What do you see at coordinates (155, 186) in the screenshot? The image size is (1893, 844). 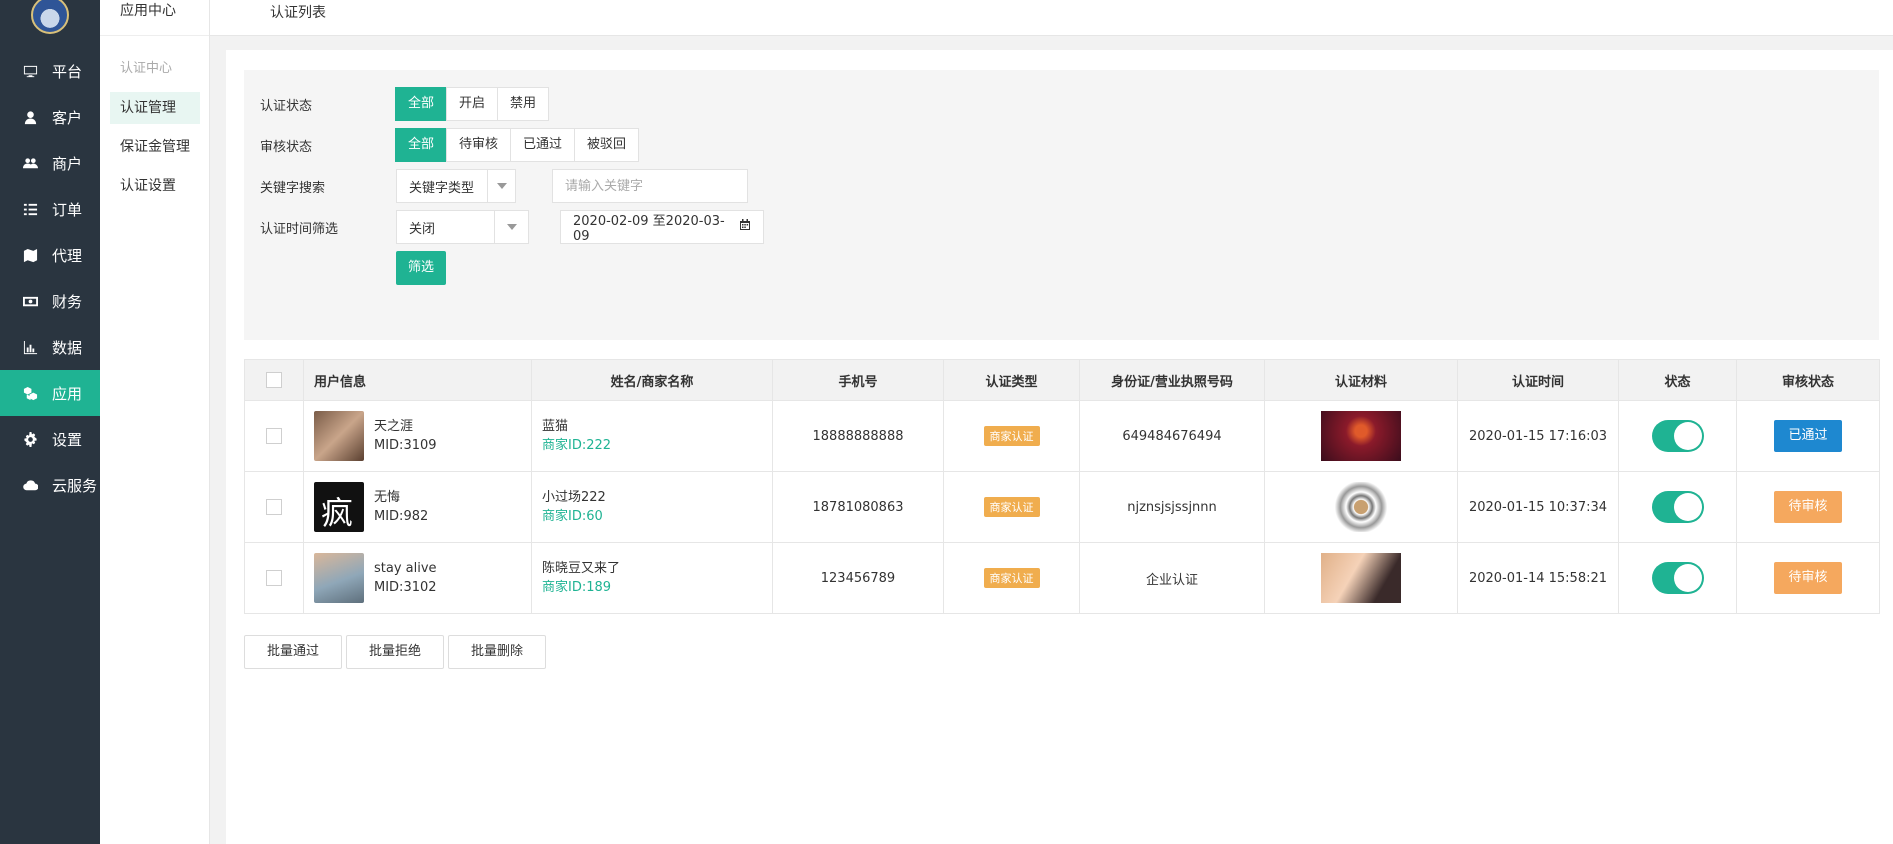 I see `subnav-item-cert-settings: 认证设置` at bounding box center [155, 186].